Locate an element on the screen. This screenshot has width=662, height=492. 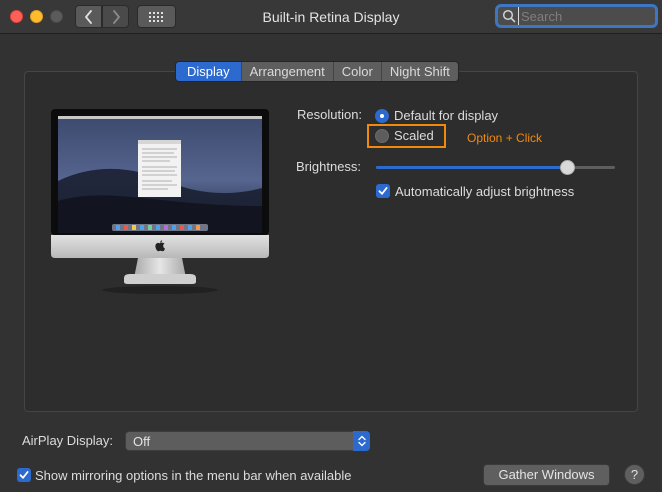
minimize-window-button is located at coordinates (36, 16).